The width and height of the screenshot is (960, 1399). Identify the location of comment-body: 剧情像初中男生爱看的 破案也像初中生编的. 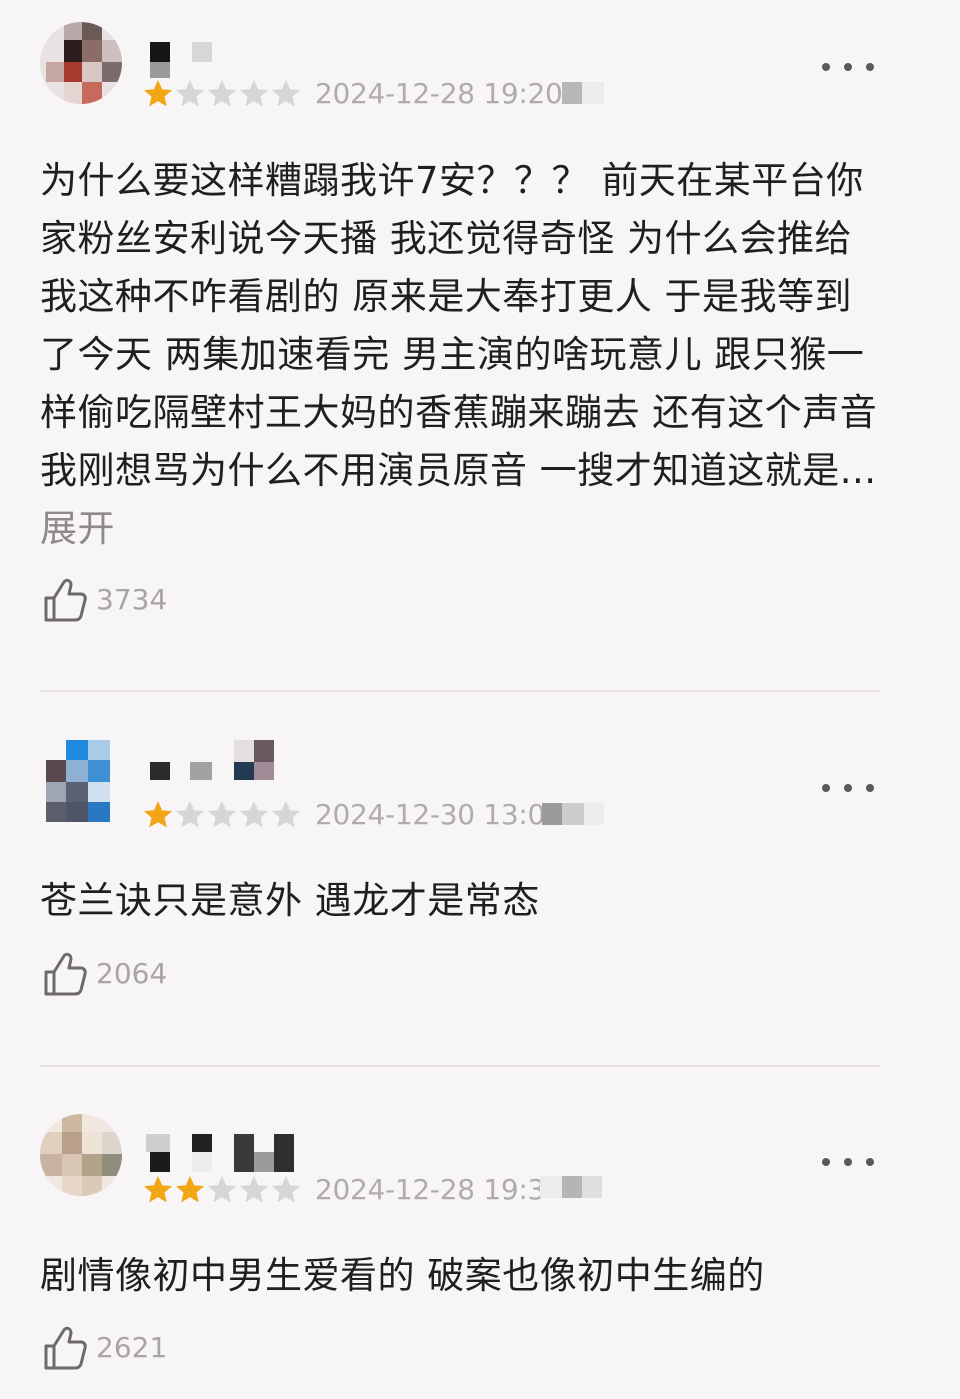
(460, 1276).